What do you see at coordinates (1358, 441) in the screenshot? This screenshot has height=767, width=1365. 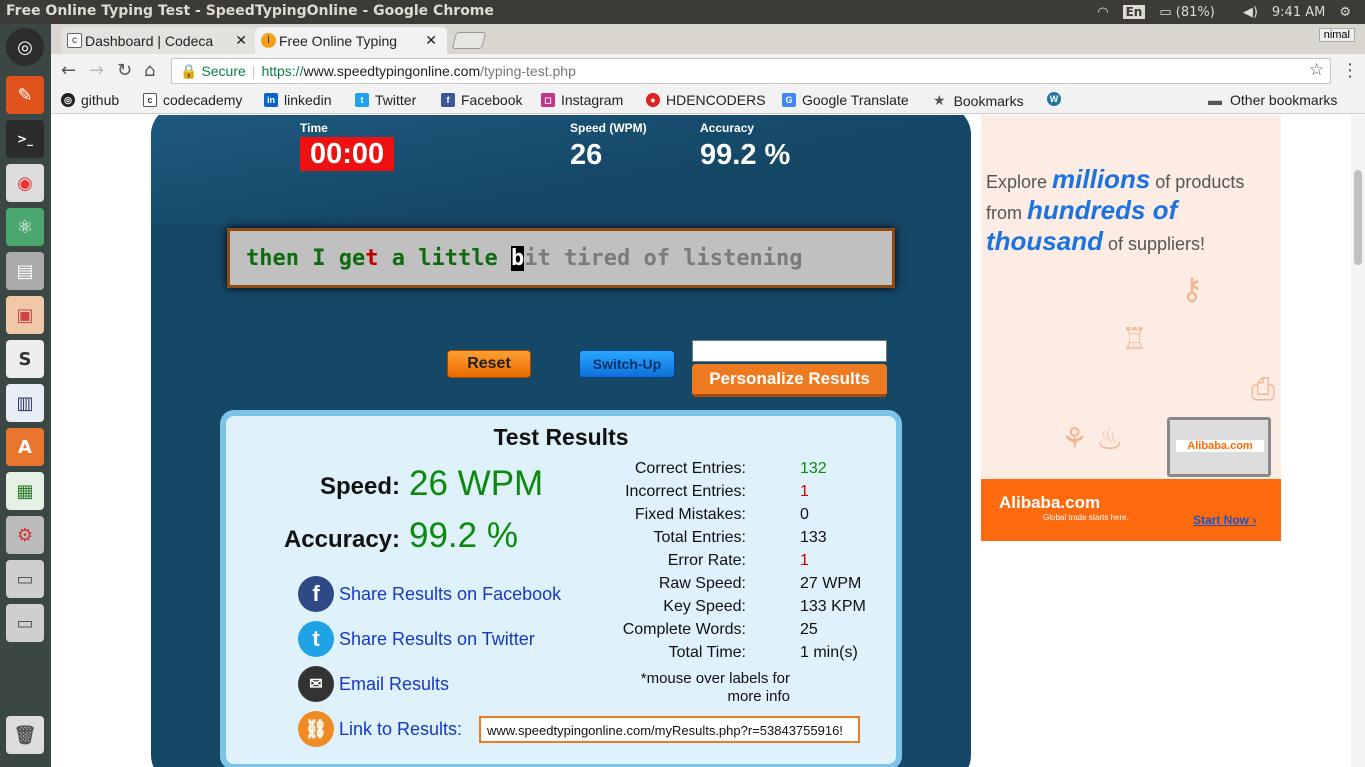 I see `page-scrollbar` at bounding box center [1358, 441].